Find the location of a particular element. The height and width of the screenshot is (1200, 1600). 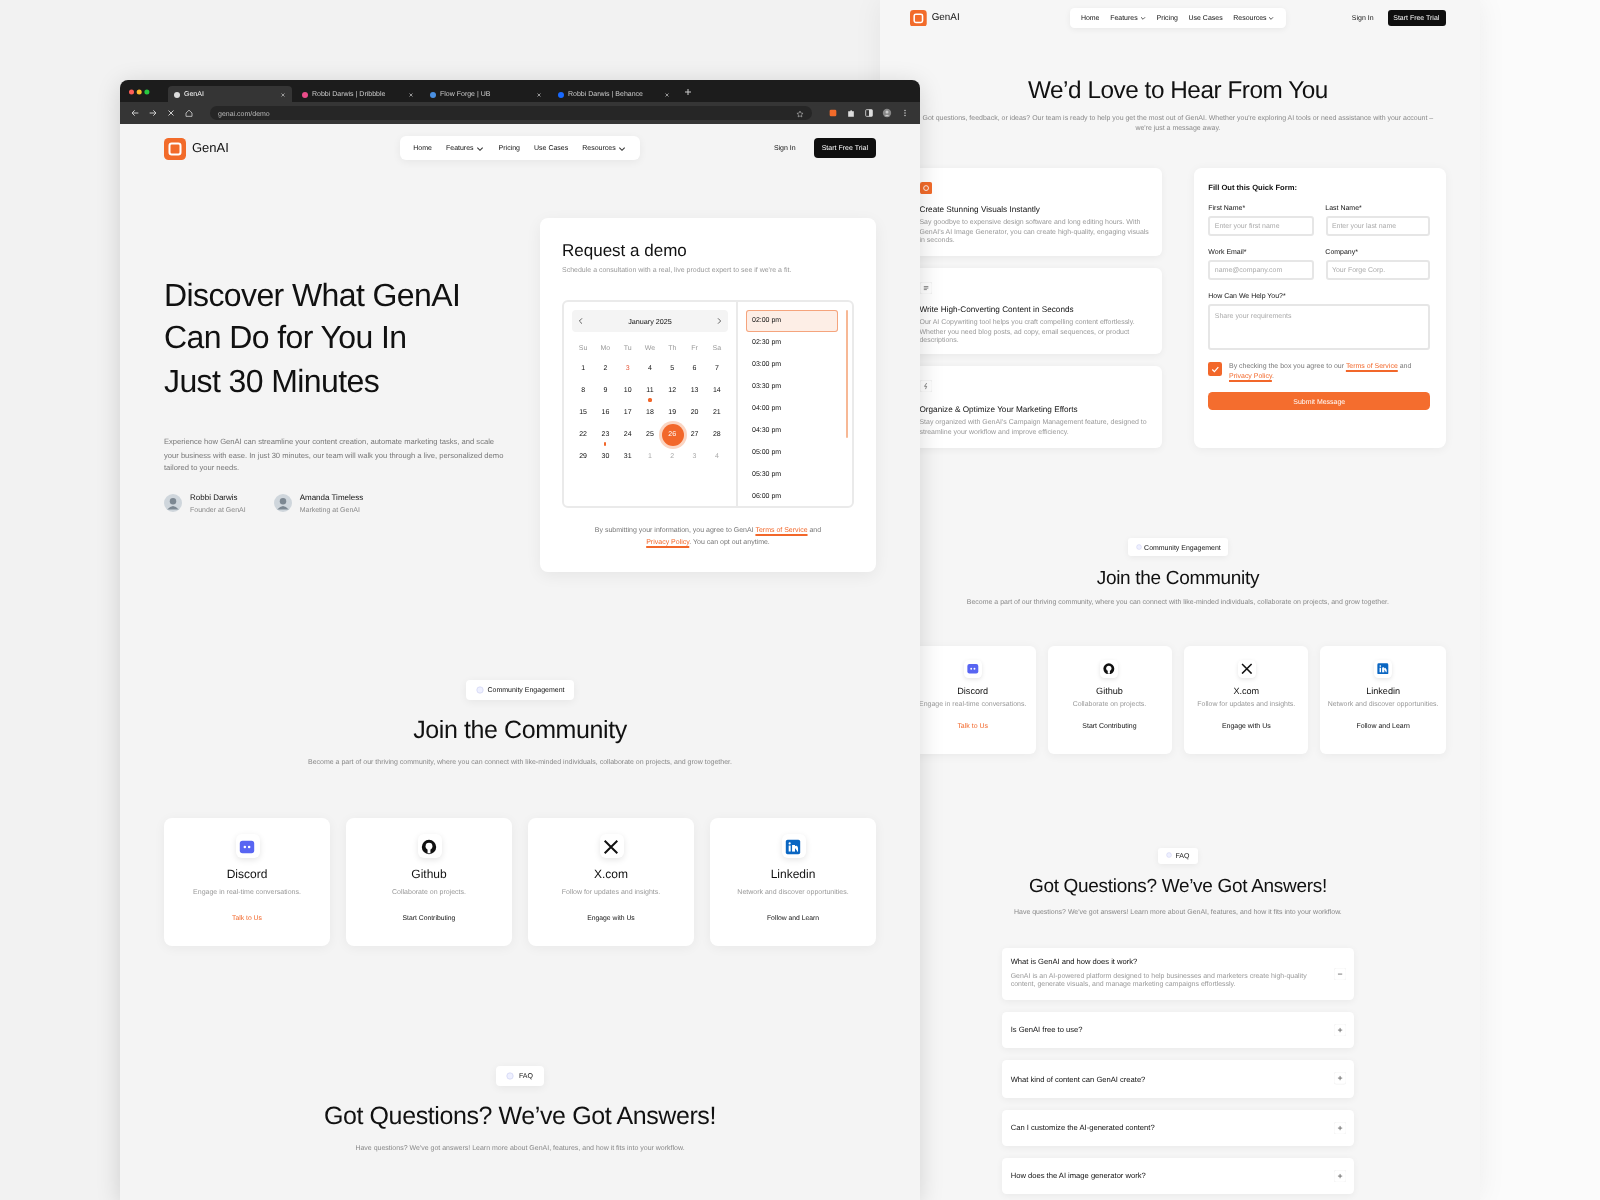

scrollbar is located at coordinates (846, 374).